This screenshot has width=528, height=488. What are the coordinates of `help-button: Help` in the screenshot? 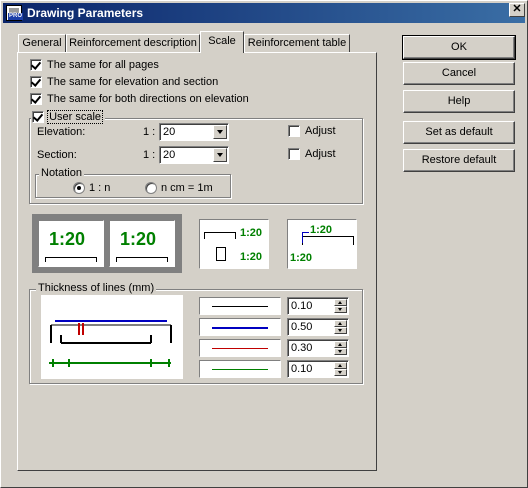 It's located at (459, 101).